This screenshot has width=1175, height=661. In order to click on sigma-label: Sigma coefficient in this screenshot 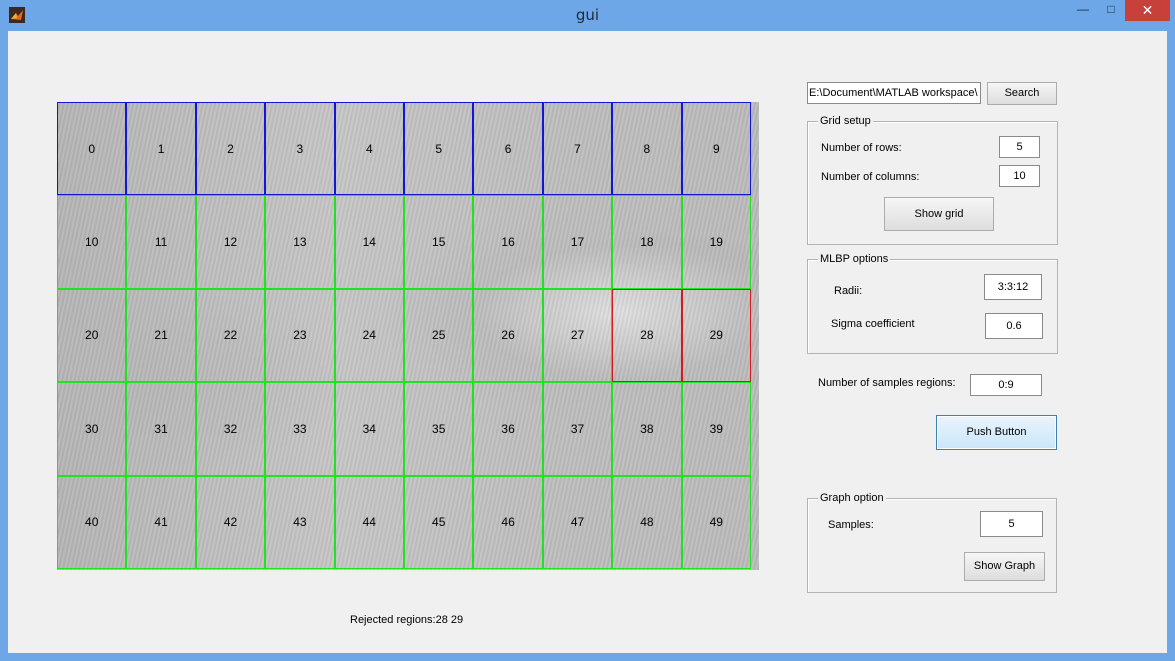, I will do `click(873, 324)`.